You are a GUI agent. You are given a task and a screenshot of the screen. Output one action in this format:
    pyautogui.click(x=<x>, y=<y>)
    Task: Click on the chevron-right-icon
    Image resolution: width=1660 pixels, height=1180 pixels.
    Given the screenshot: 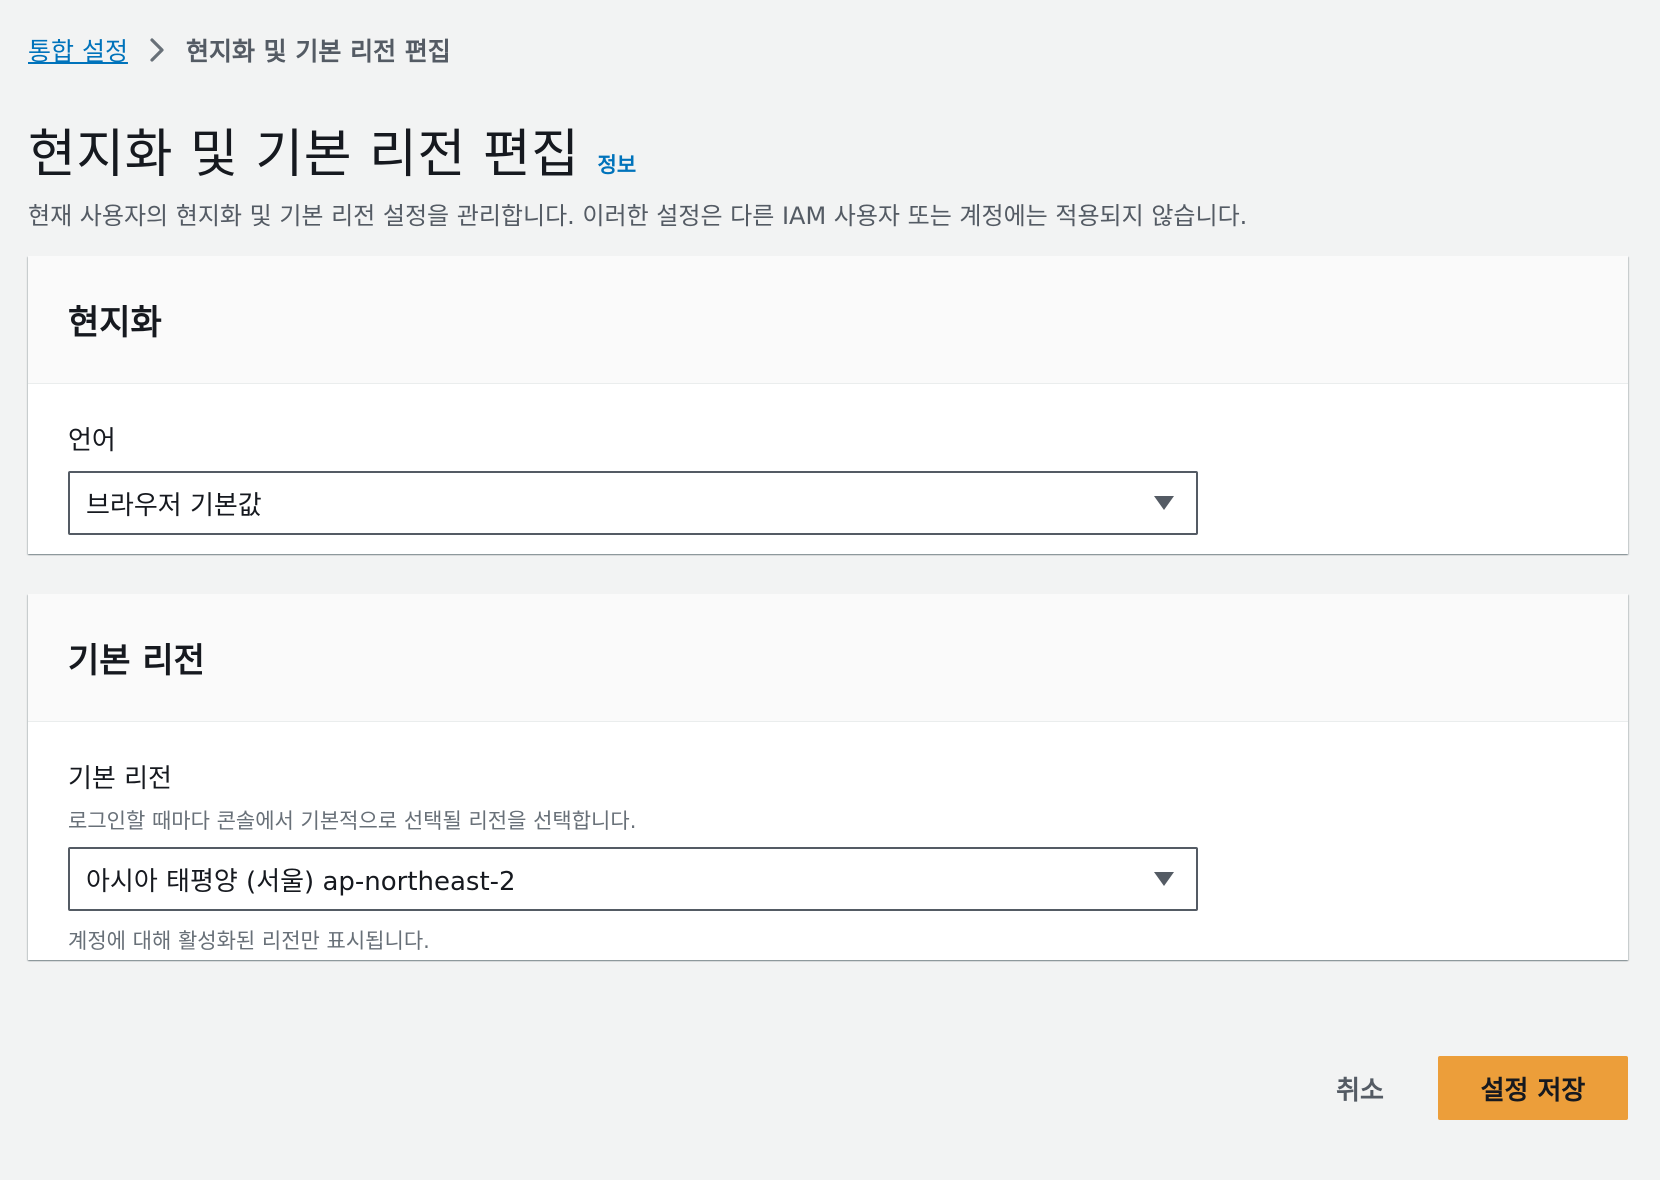 What is the action you would take?
    pyautogui.click(x=157, y=50)
    